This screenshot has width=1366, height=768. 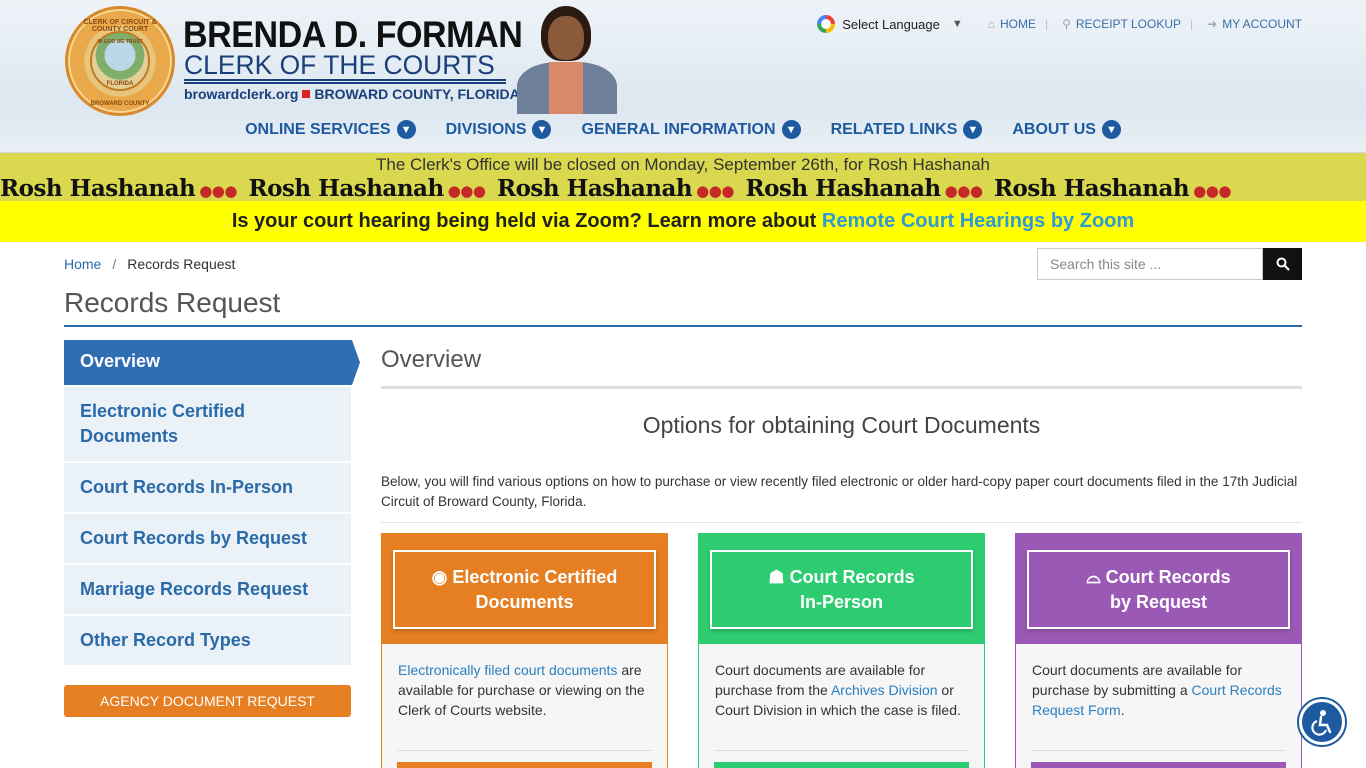 I want to click on page-title: Records Request, so click(x=172, y=302).